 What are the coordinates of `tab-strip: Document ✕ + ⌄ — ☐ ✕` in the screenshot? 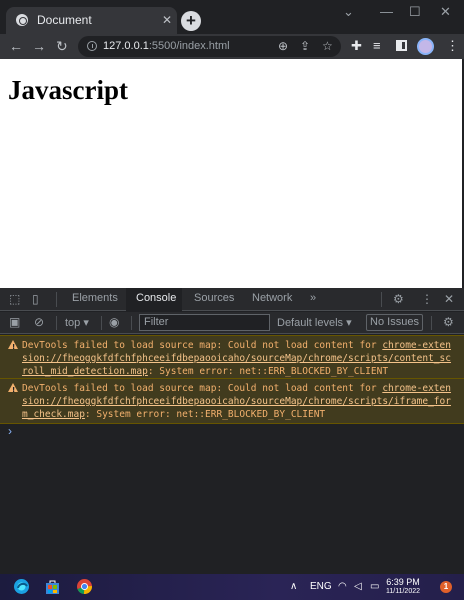 It's located at (232, 17).